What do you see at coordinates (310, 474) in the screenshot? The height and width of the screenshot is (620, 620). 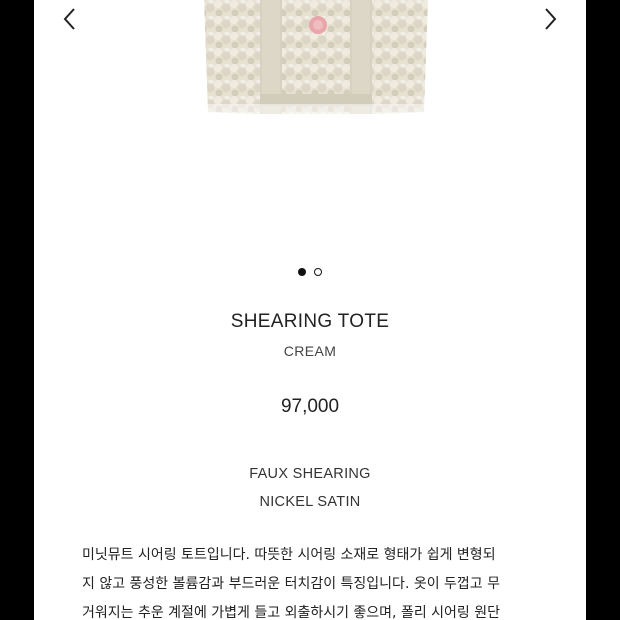 I see `material-item: FAUX SHEARING` at bounding box center [310, 474].